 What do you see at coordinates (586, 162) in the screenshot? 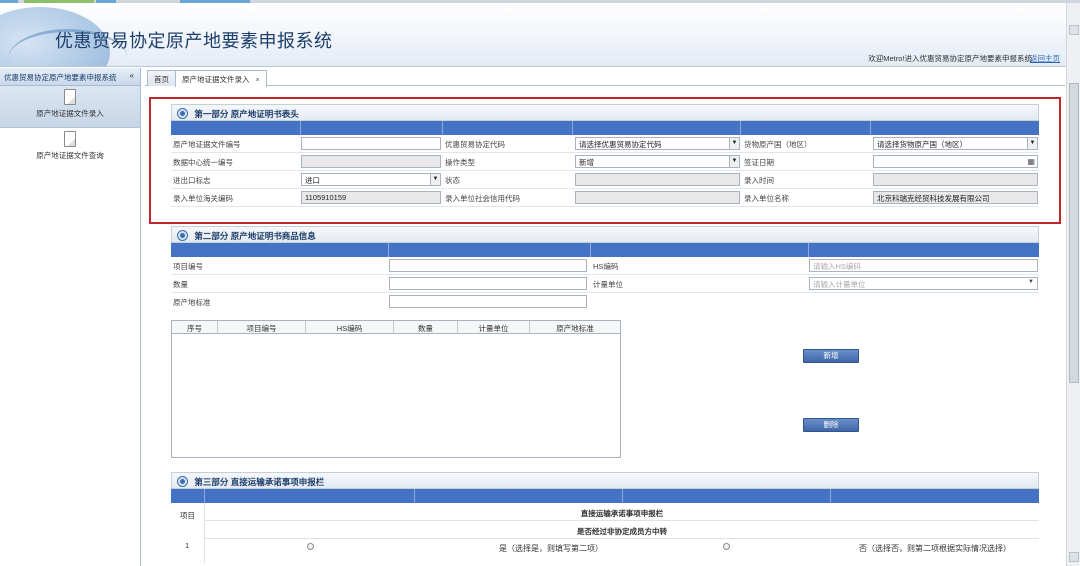
I see `op-type-value: 新增` at bounding box center [586, 162].